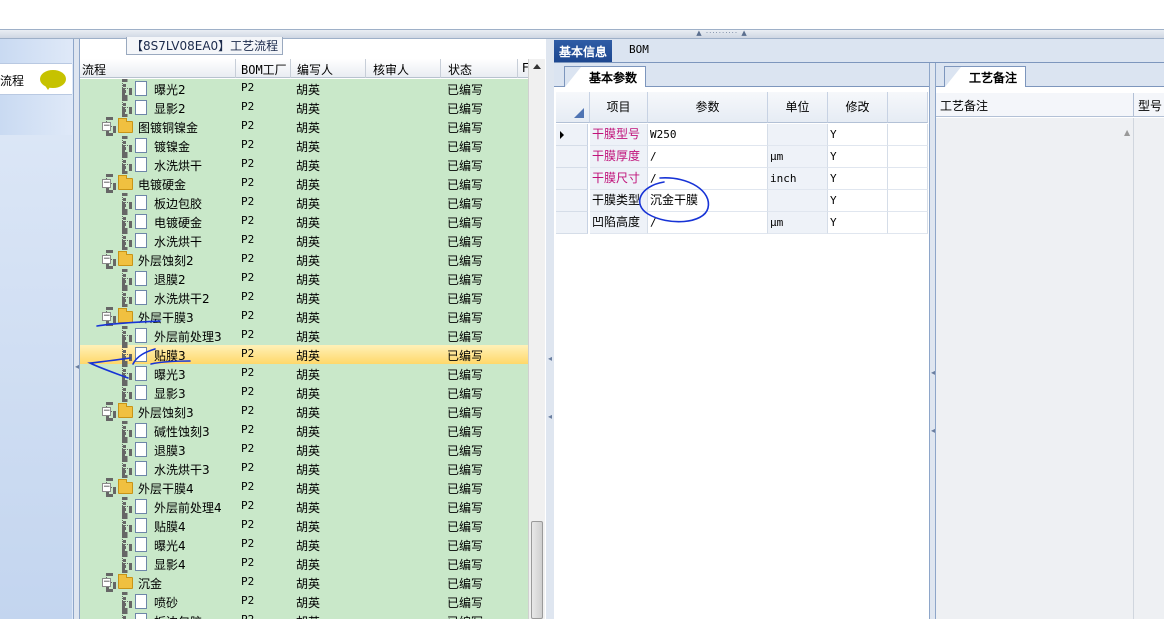 The width and height of the screenshot is (1164, 619). What do you see at coordinates (36, 79) in the screenshot?
I see `nav-item-process: 流程` at bounding box center [36, 79].